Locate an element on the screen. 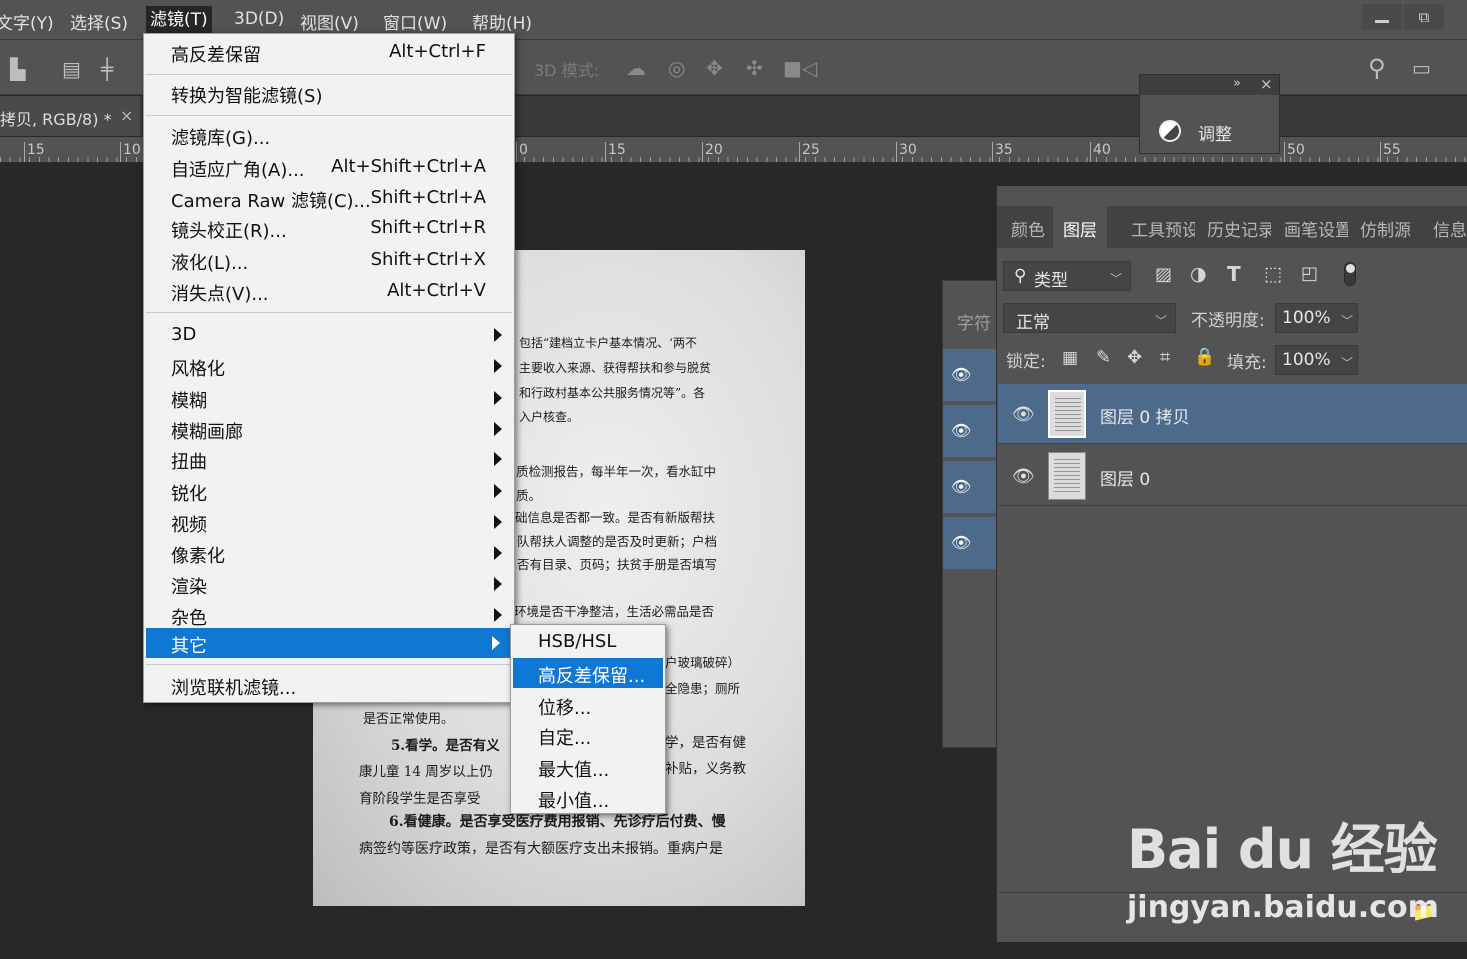  opacity-field: 100% ﹀ is located at coordinates (1316, 318).